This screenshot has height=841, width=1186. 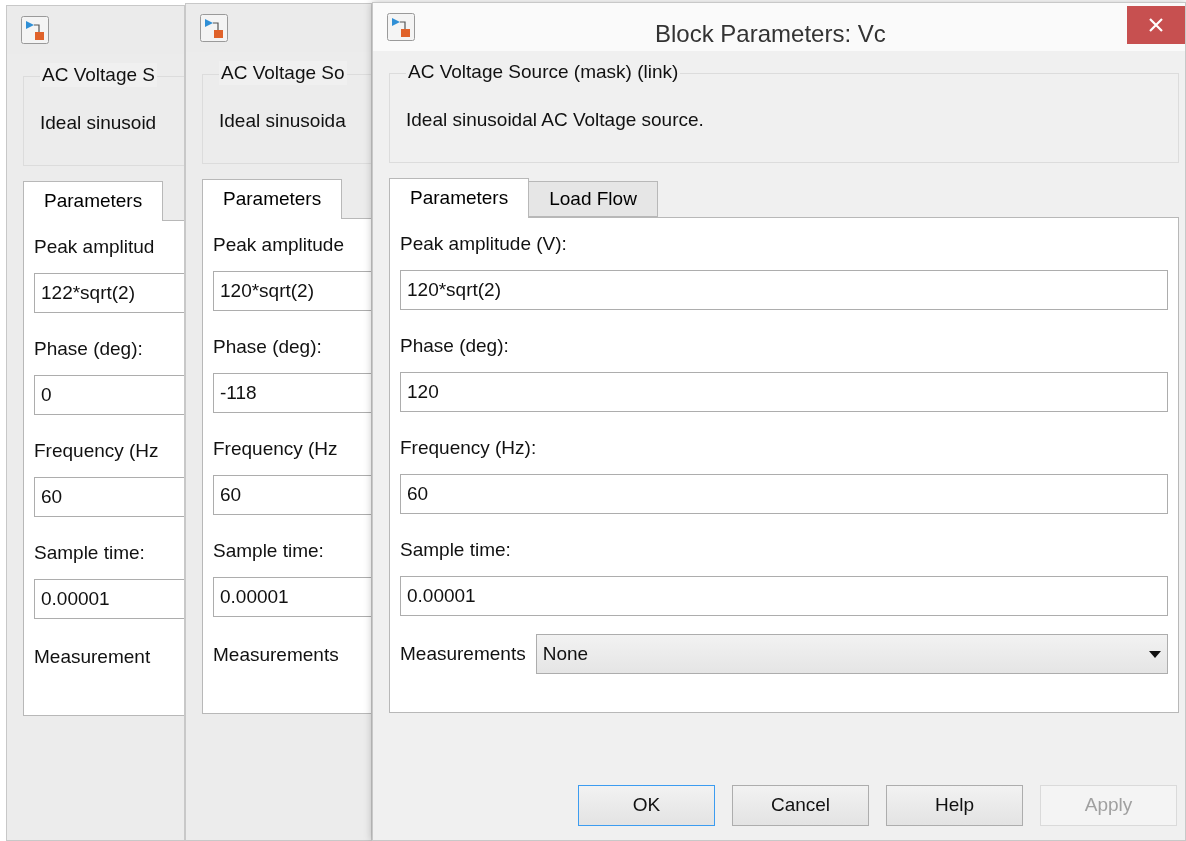 What do you see at coordinates (279, 245) in the screenshot?
I see `field-label: Peak amplitude` at bounding box center [279, 245].